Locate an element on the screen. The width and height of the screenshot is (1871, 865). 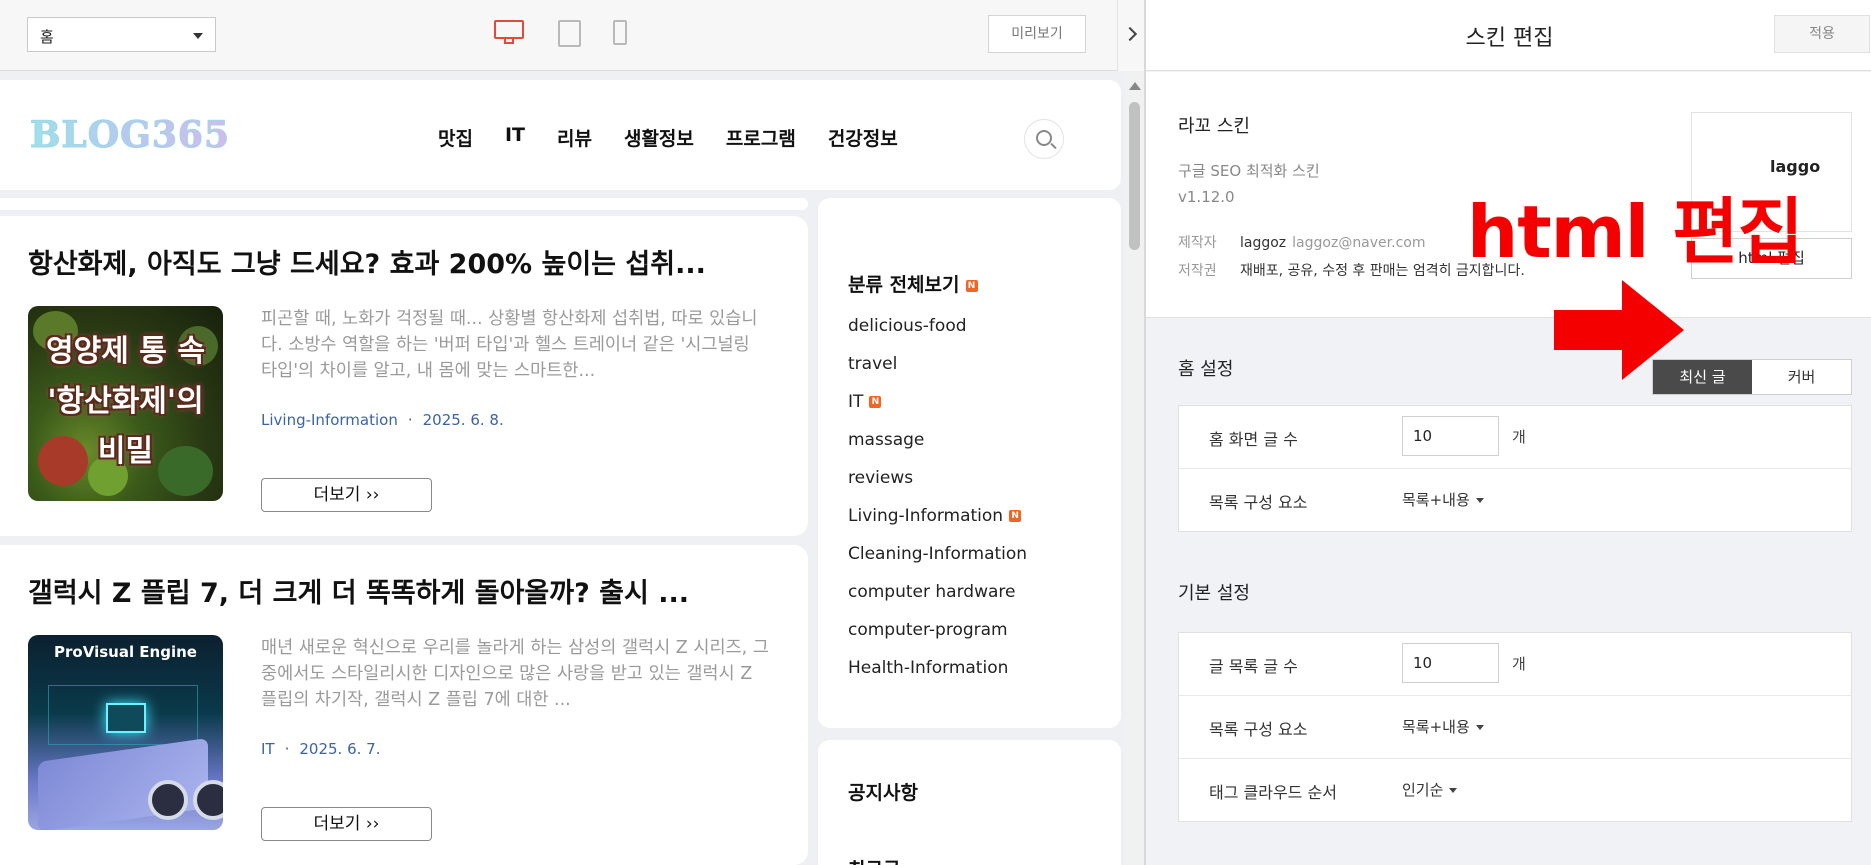
category-item: Living-Information N is located at coordinates (937, 524).